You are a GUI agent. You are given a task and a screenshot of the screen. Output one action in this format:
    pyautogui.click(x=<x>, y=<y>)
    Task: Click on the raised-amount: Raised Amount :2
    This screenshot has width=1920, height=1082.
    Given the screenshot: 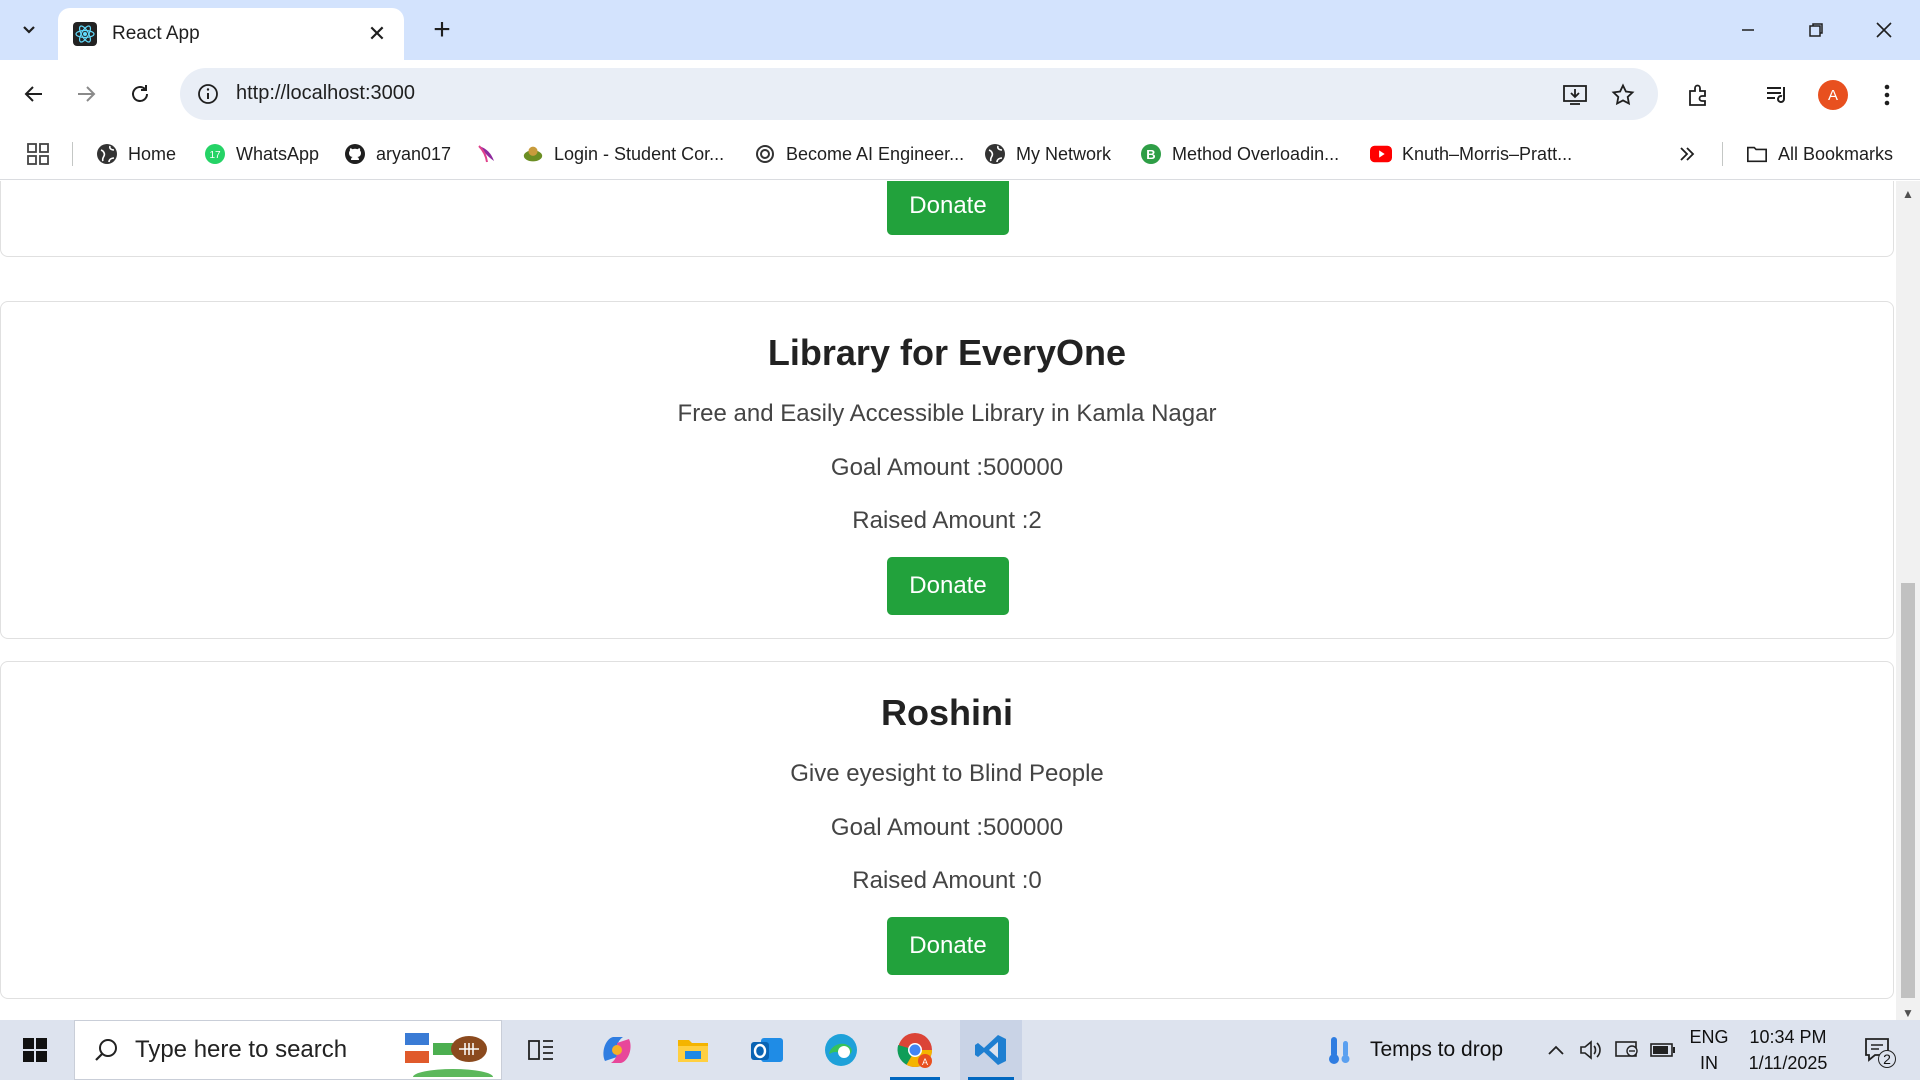 What is the action you would take?
    pyautogui.click(x=947, y=520)
    